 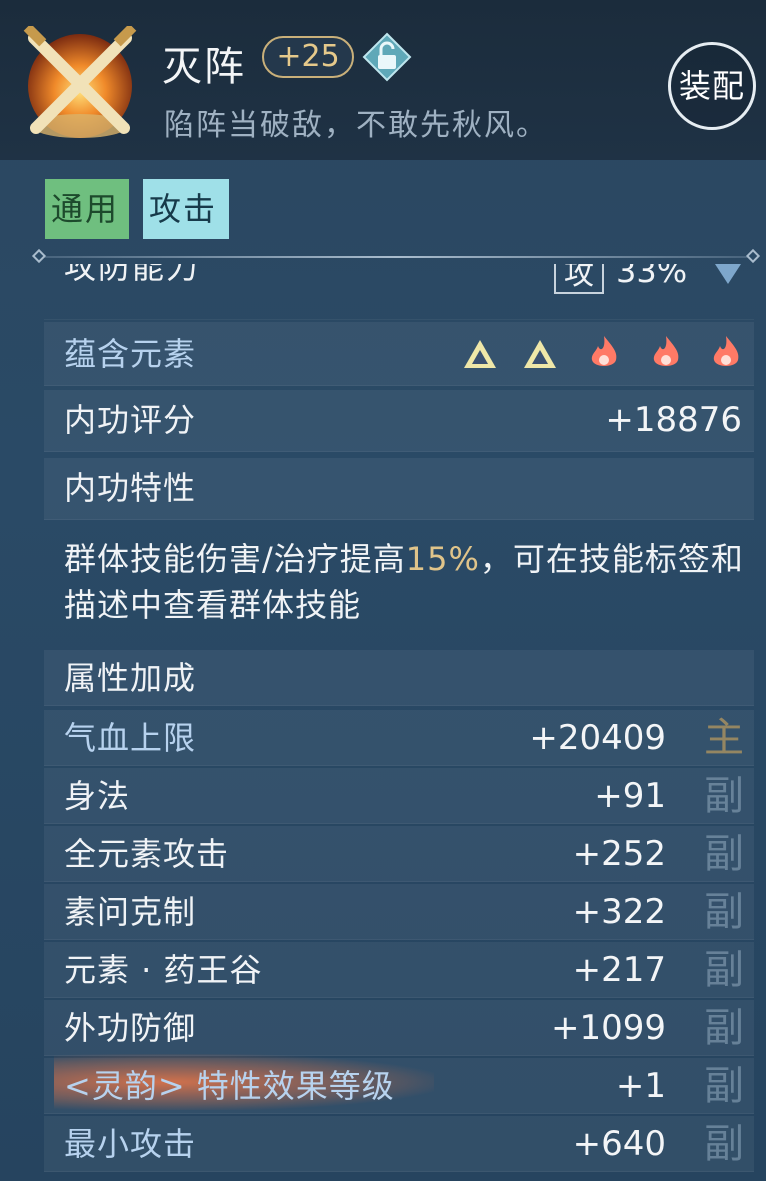 I want to click on tab-attack: 攻击, so click(x=186, y=209).